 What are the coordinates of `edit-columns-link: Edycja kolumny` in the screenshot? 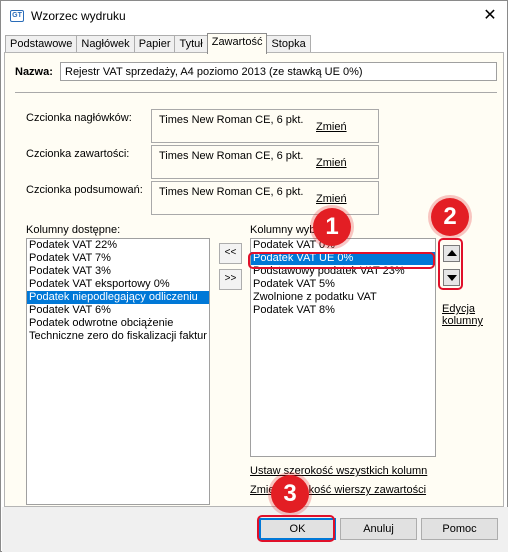 It's located at (462, 315).